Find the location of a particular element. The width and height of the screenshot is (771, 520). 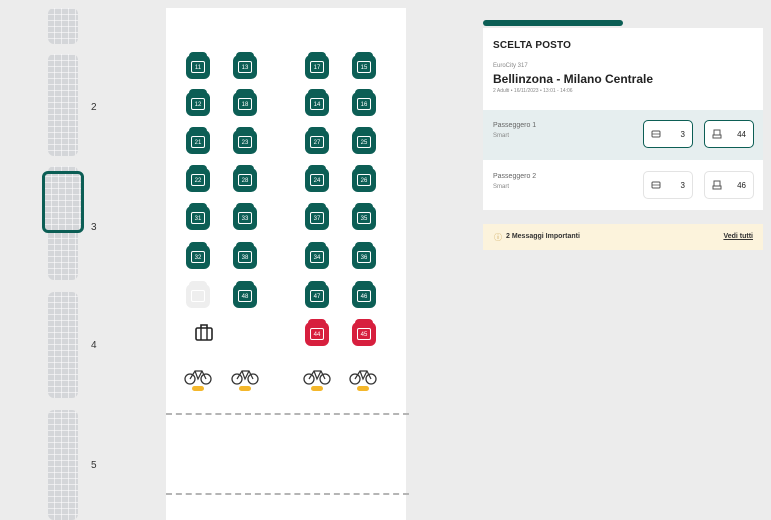

seat: 26 is located at coordinates (364, 178).